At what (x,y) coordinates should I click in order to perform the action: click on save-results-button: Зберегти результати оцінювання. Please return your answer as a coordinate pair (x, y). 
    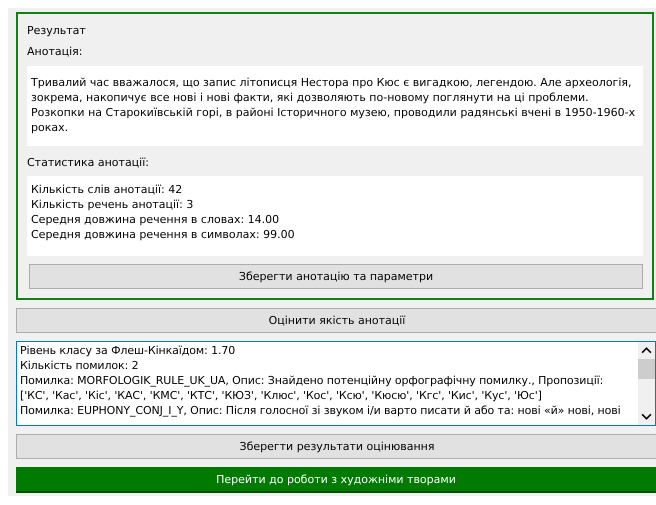
    Looking at the image, I should click on (336, 446).